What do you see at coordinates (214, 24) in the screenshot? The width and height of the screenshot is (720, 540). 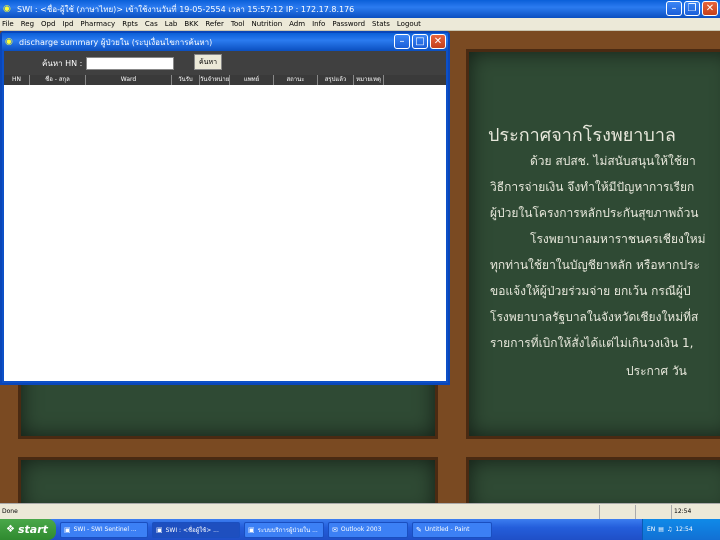 I see `menu-item: Refer` at bounding box center [214, 24].